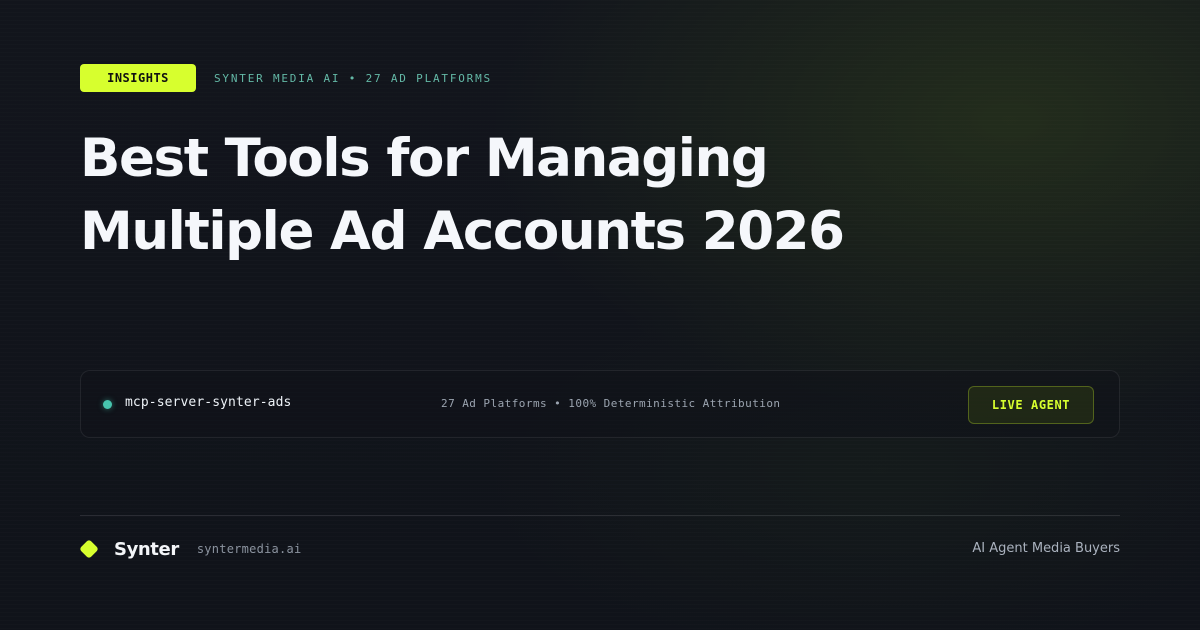  Describe the element at coordinates (600, 515) in the screenshot. I see `footer-divider` at that location.